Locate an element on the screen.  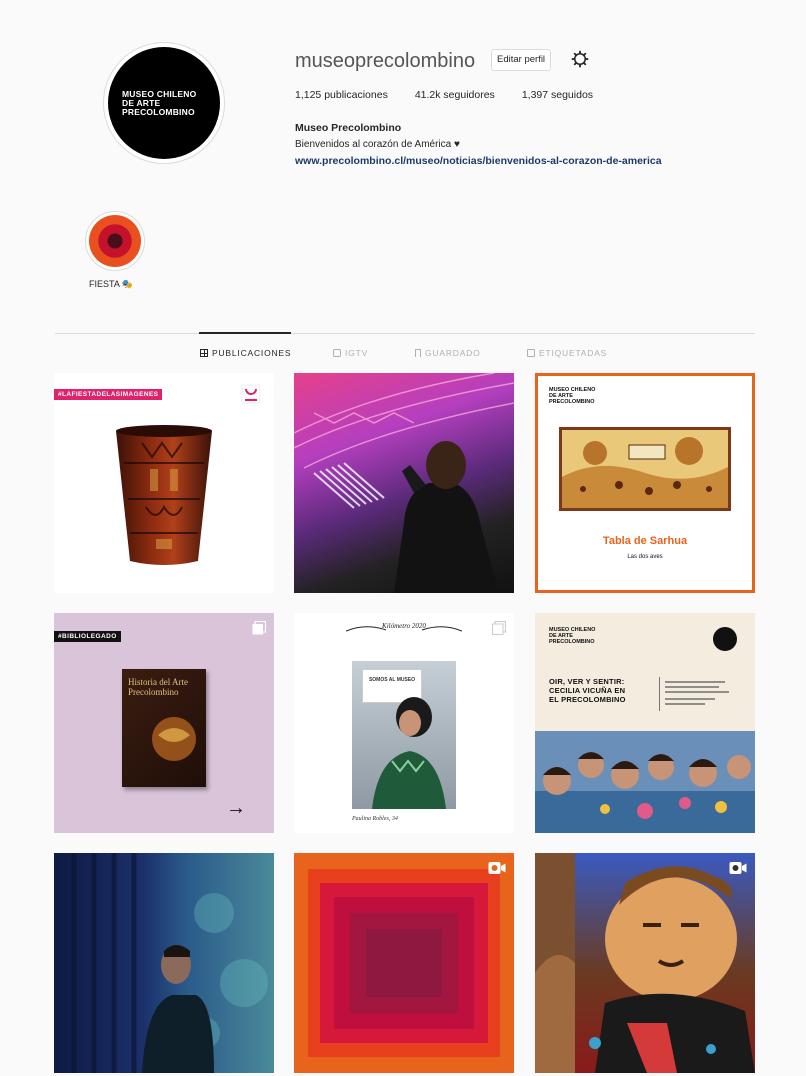
carousel-icon is located at coordinates (259, 628).